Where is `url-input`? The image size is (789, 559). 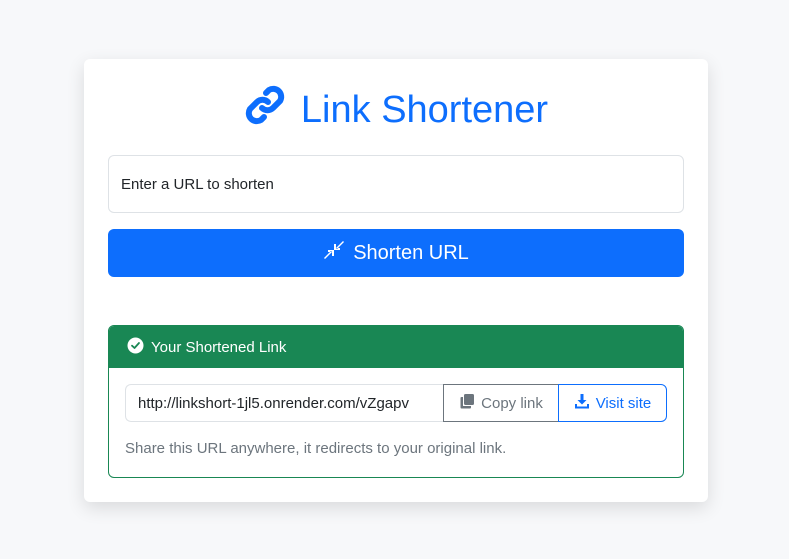 url-input is located at coordinates (396, 184).